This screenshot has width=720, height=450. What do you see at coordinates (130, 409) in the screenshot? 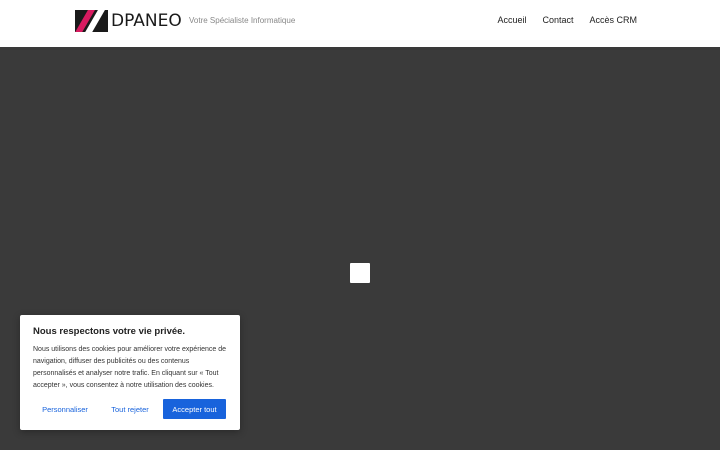
I see `reject-all-button: Tout rejeter` at bounding box center [130, 409].